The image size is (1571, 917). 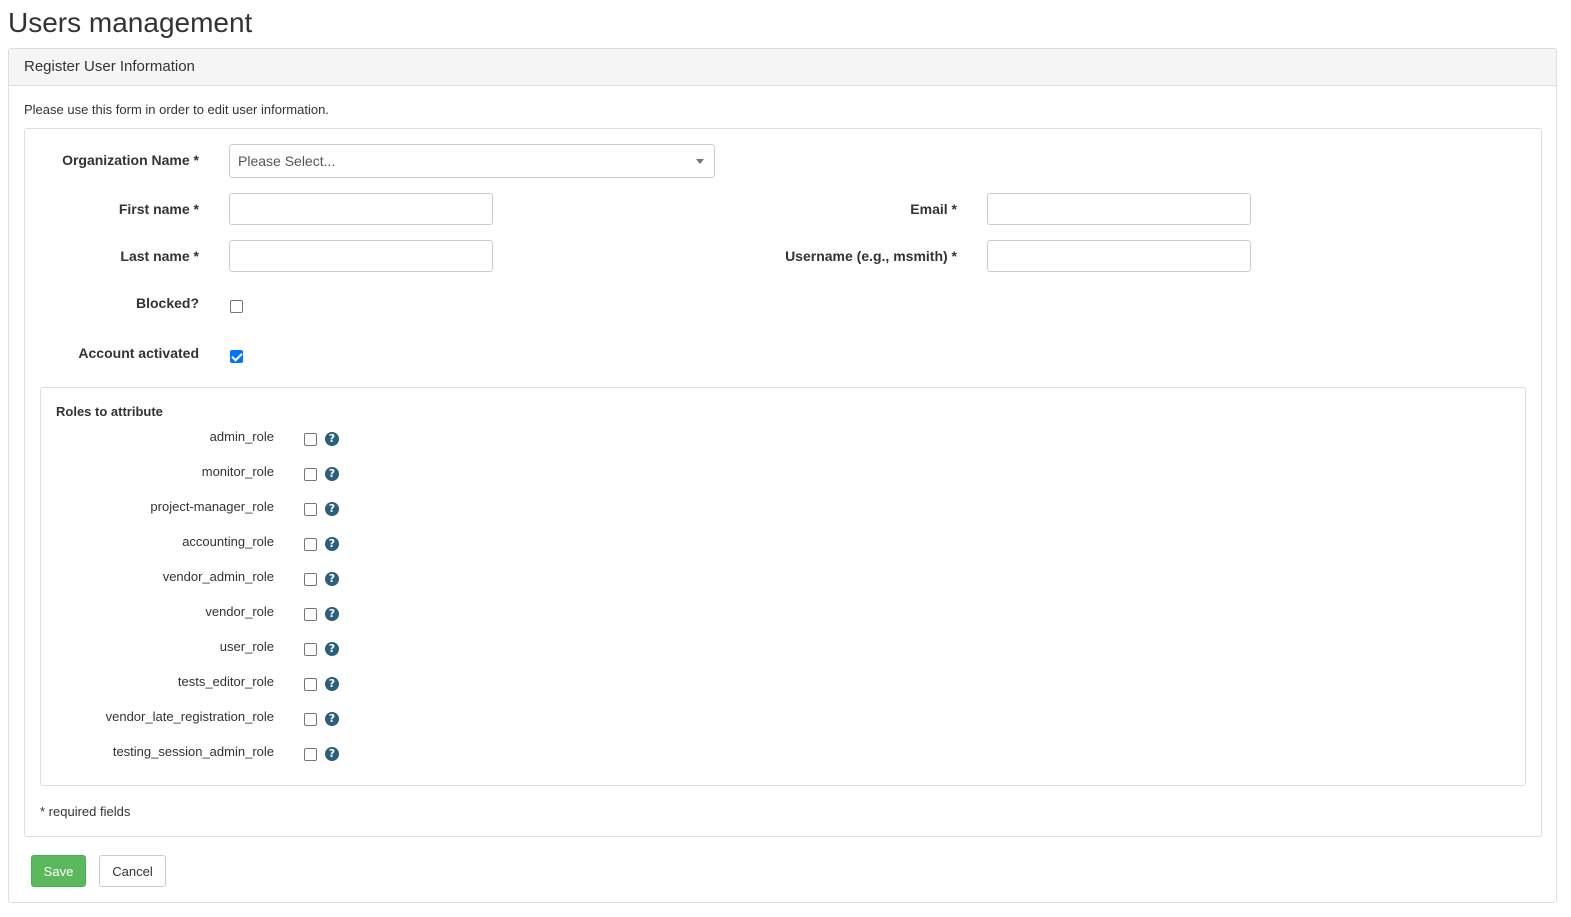 I want to click on cancel-button: Cancel, so click(x=132, y=871).